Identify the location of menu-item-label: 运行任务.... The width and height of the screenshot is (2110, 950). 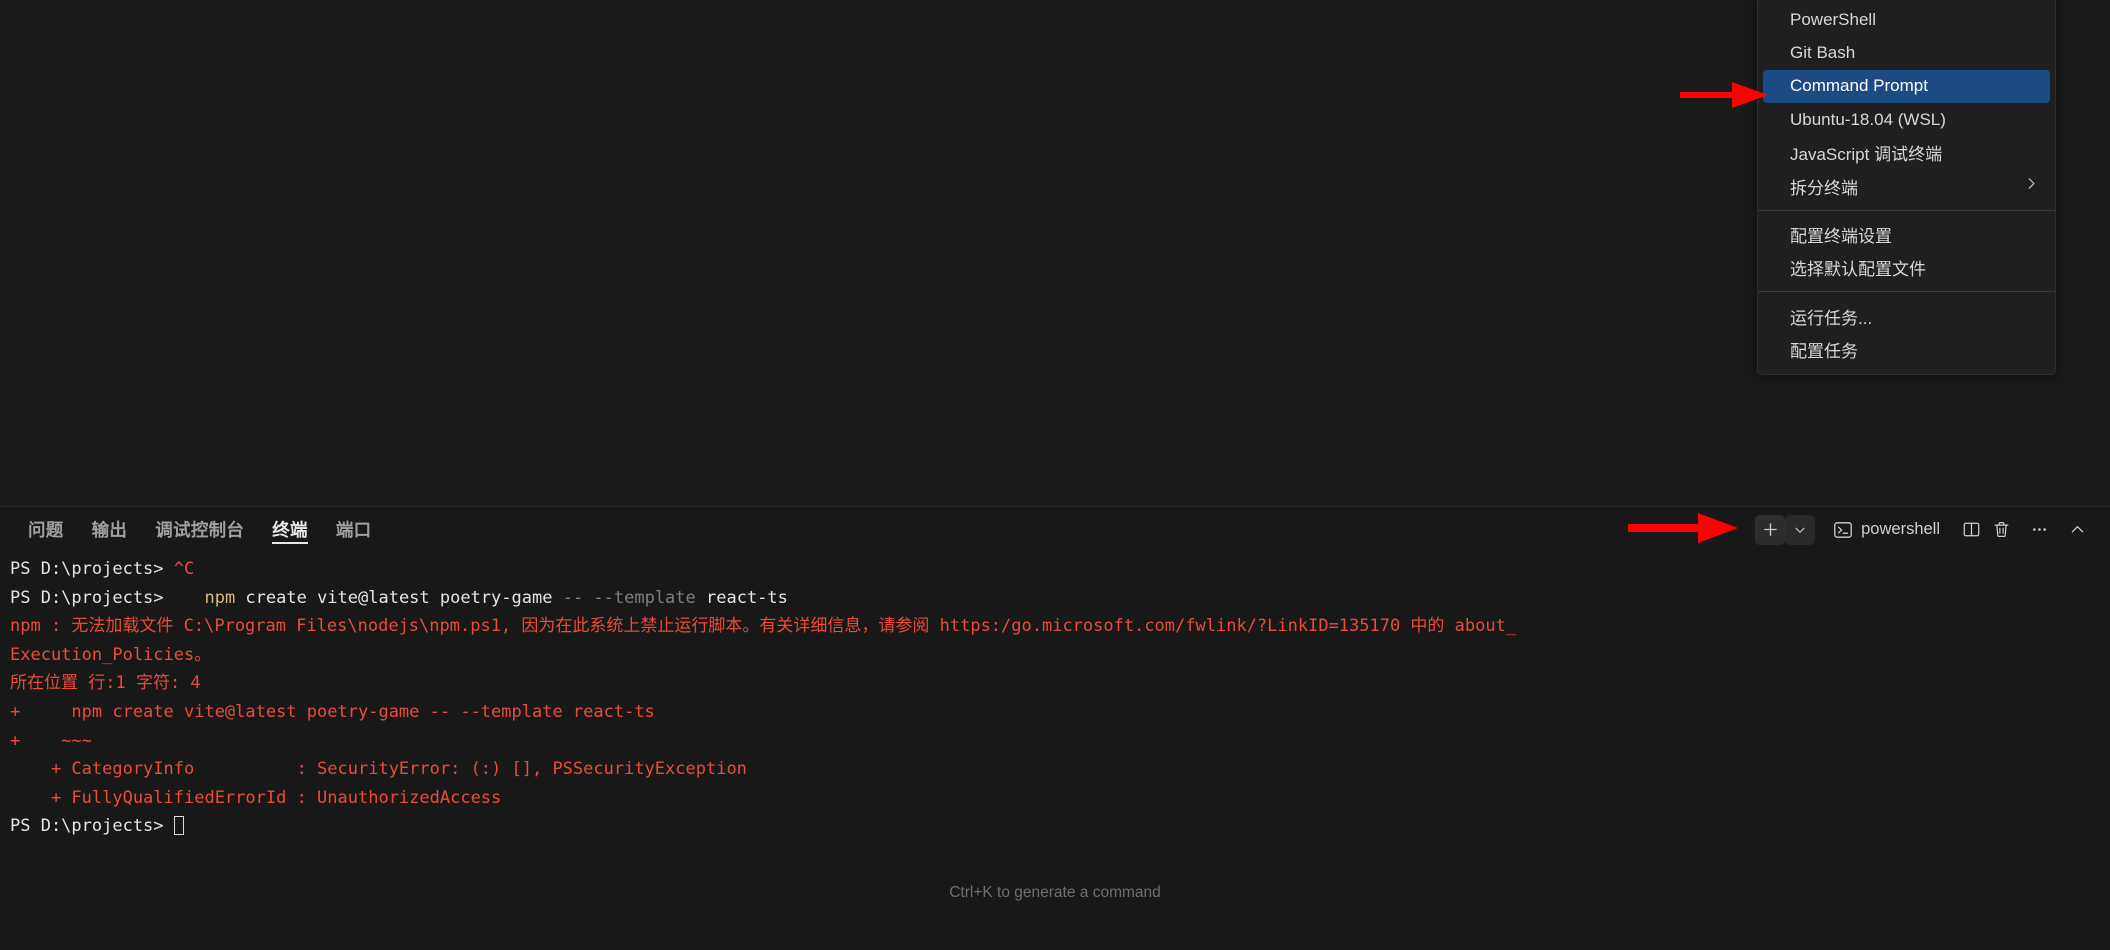
(1831, 318).